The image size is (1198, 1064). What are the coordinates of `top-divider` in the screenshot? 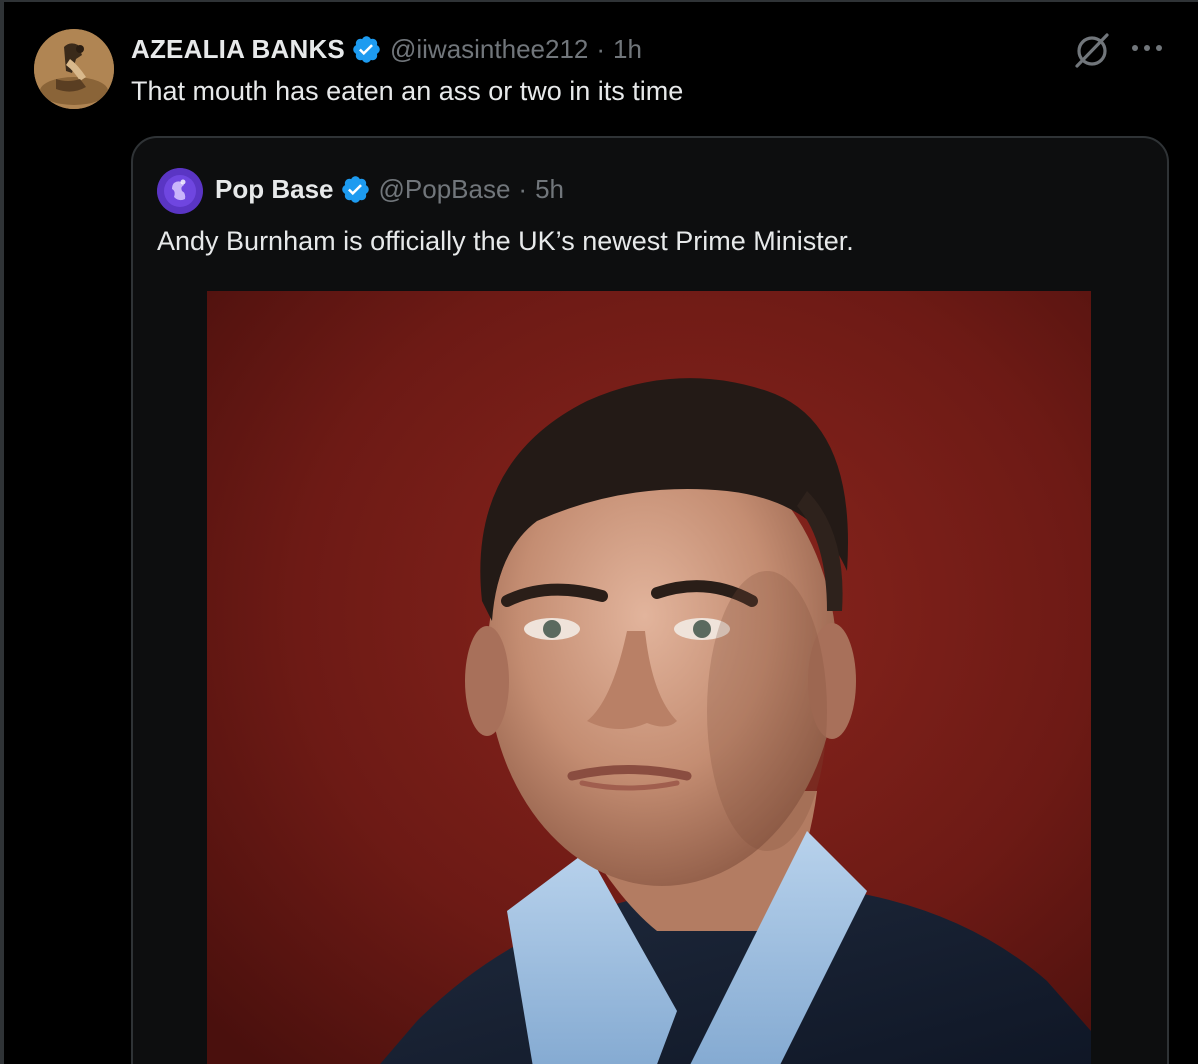 It's located at (599, 1).